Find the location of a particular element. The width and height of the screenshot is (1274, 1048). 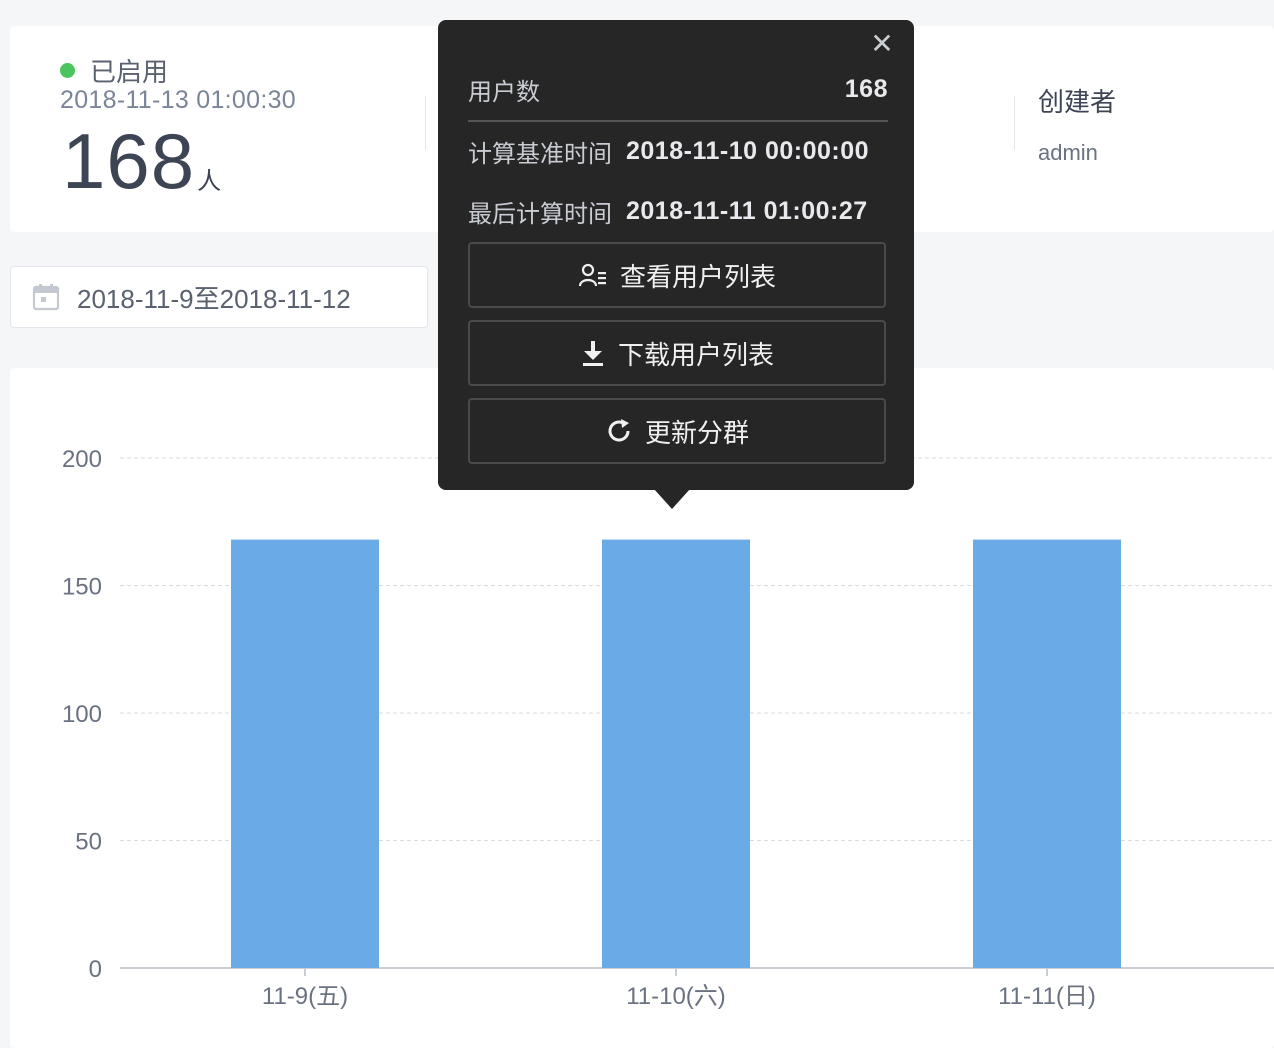

status: 已启用 is located at coordinates (114, 70).